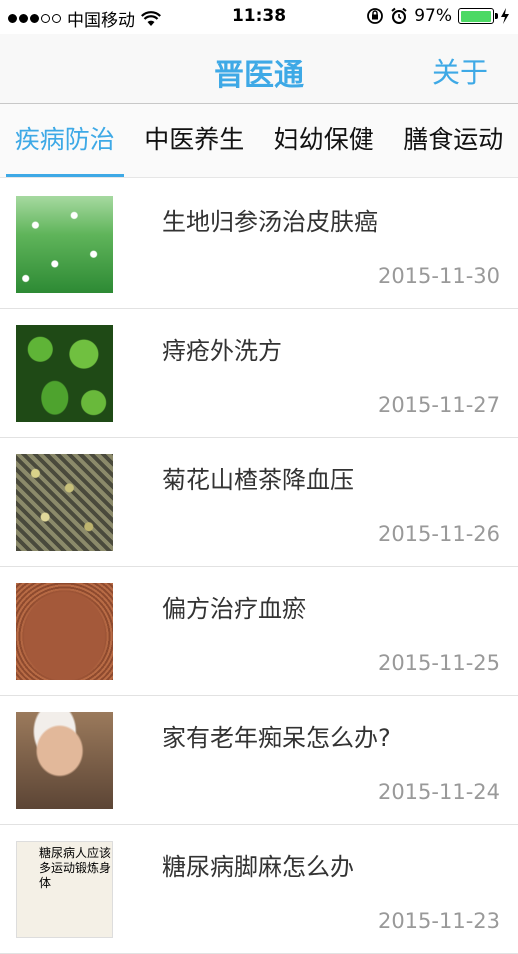 The height and width of the screenshot is (954, 518). Describe the element at coordinates (439, 276) in the screenshot. I see `article-date: 2015-11-30` at that location.